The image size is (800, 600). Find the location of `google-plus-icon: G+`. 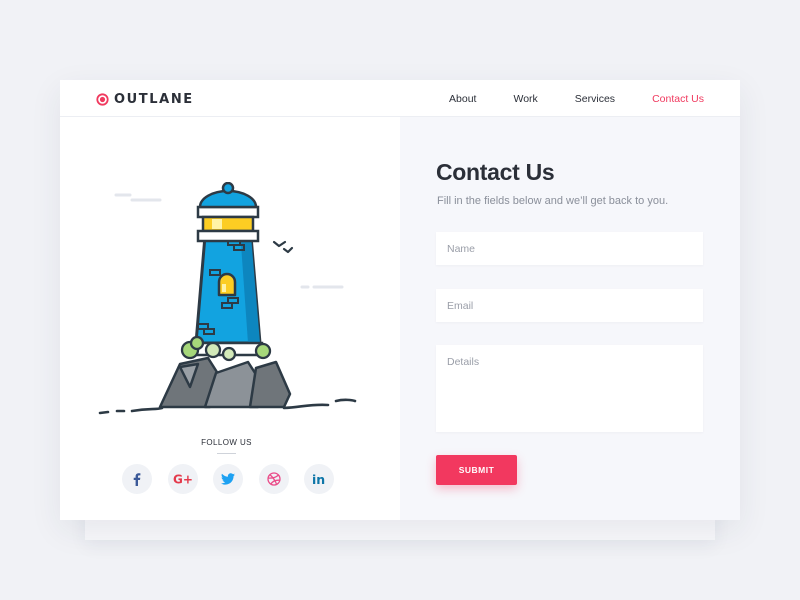

google-plus-icon: G+ is located at coordinates (183, 480).